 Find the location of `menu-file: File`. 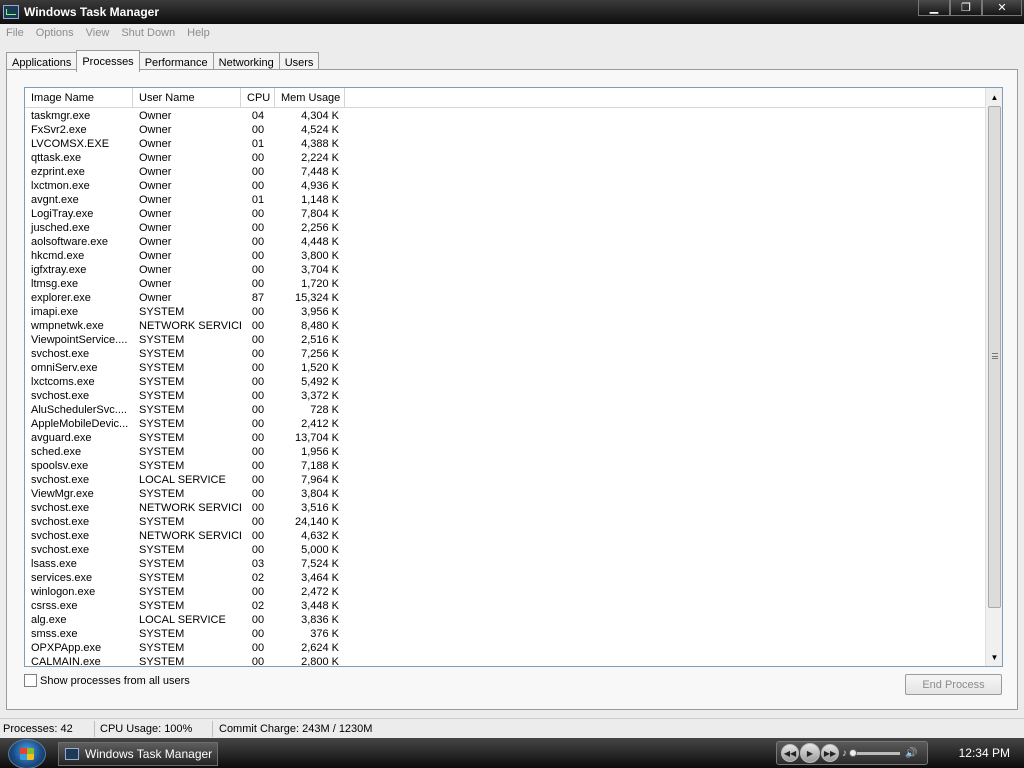

menu-file: File is located at coordinates (15, 33).